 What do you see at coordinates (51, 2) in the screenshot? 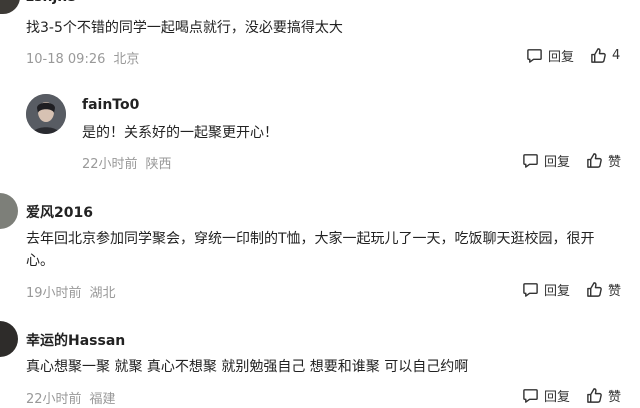
I see `comment-username: zsnjn5` at bounding box center [51, 2].